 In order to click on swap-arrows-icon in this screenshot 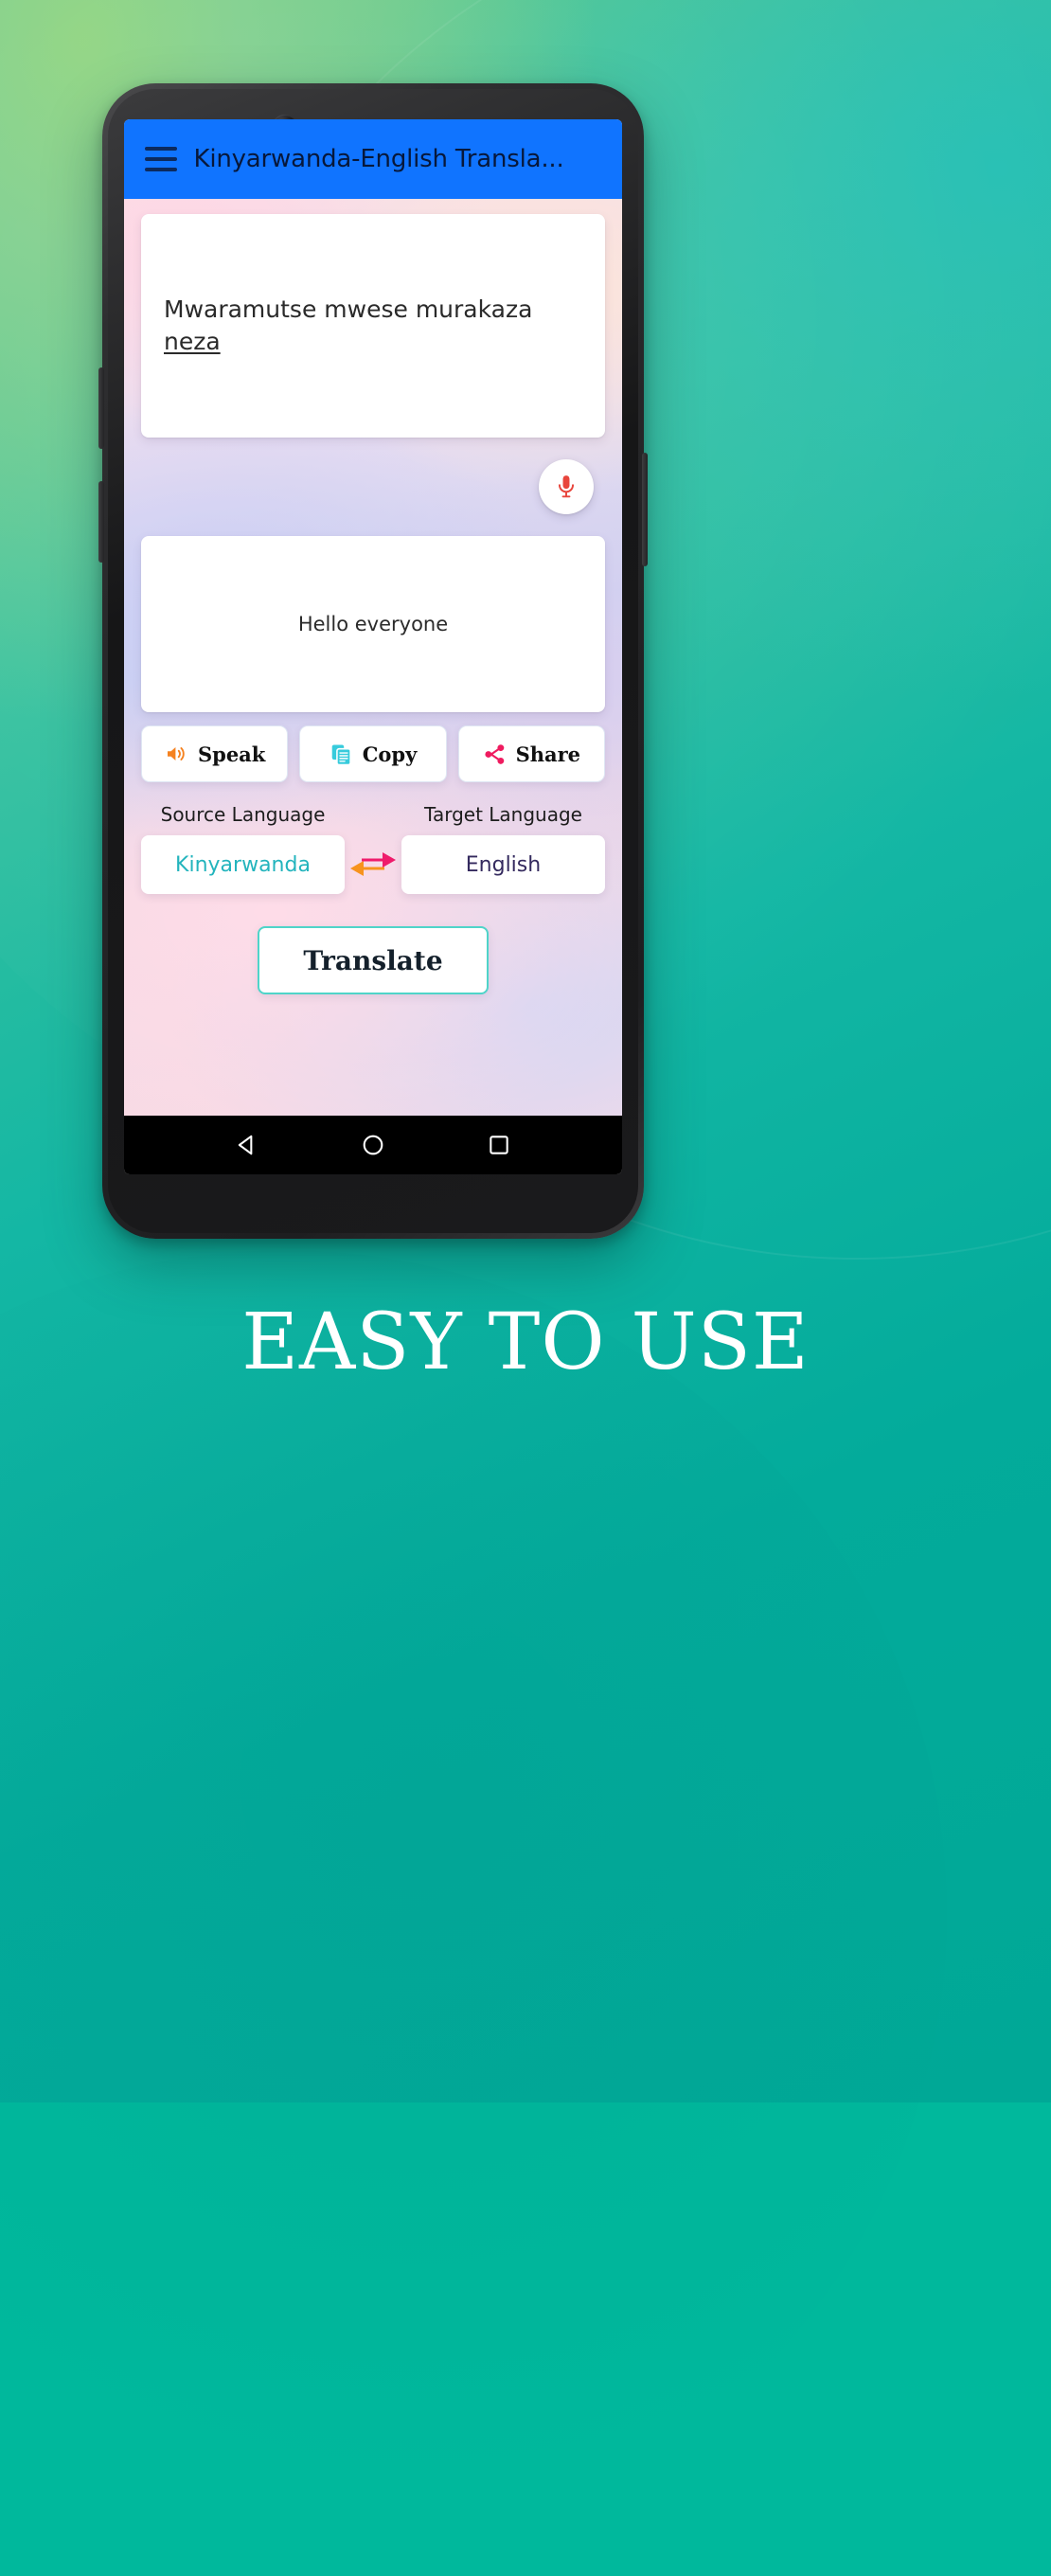, I will do `click(373, 864)`.